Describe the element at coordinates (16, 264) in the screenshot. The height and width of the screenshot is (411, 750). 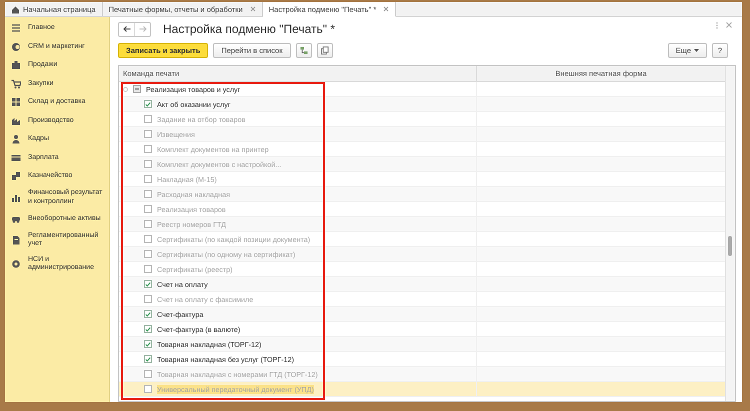
I see `gear-icon` at that location.